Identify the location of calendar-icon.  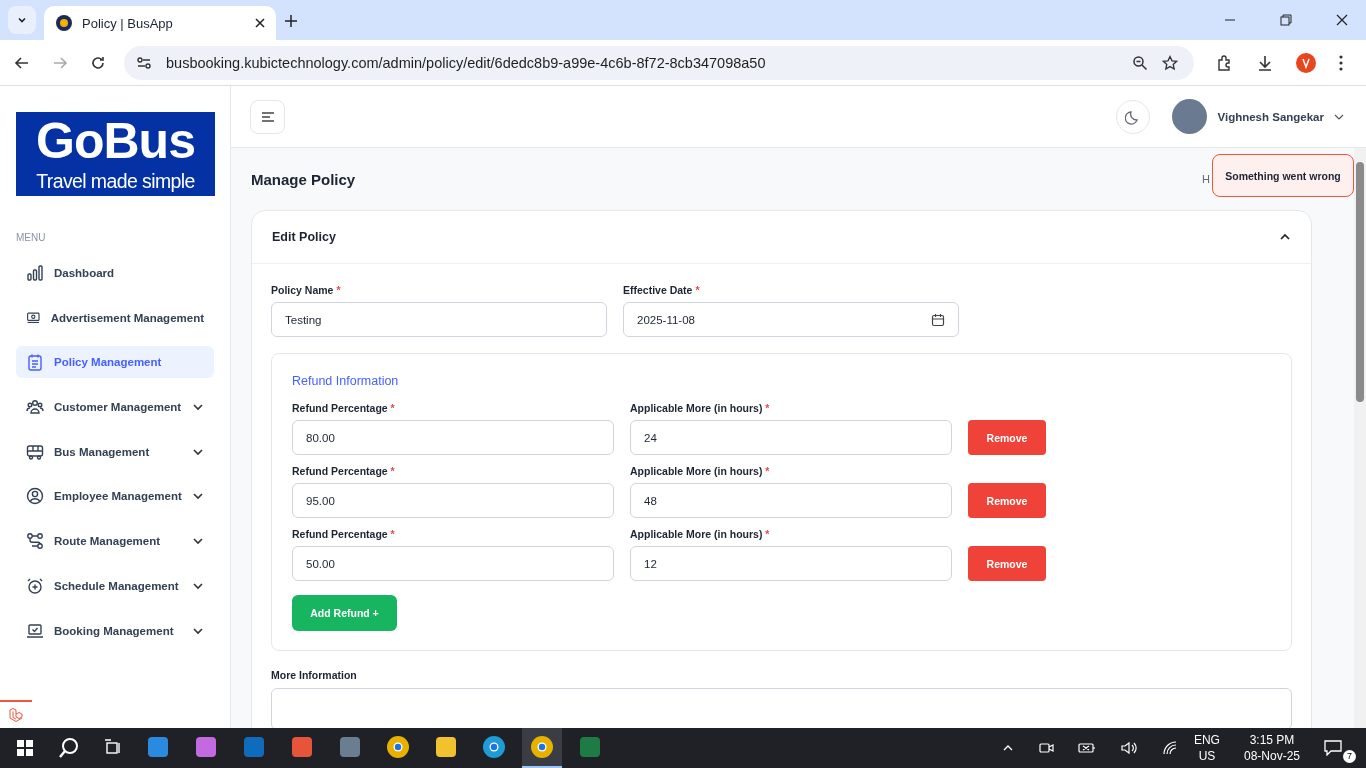
(938, 319).